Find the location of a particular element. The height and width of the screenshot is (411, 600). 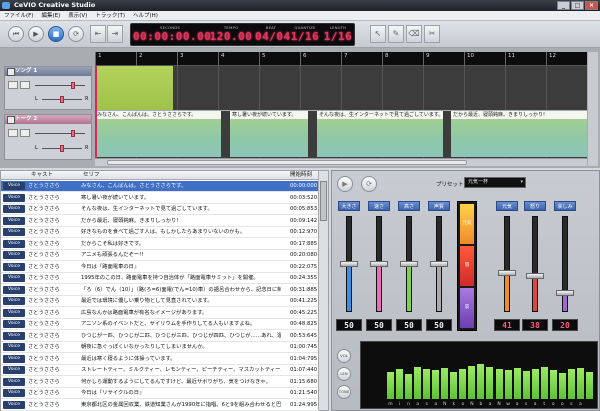

menu-file: ファイル(F) is located at coordinates (18, 15).